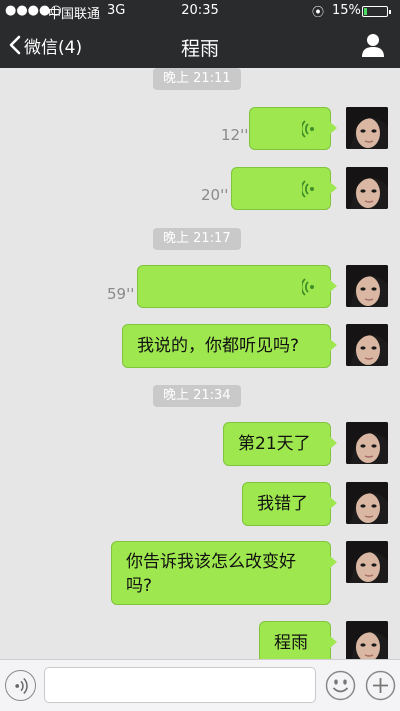 The width and height of the screenshot is (400, 711). Describe the element at coordinates (340, 685) in the screenshot. I see `emoji-icon` at that location.